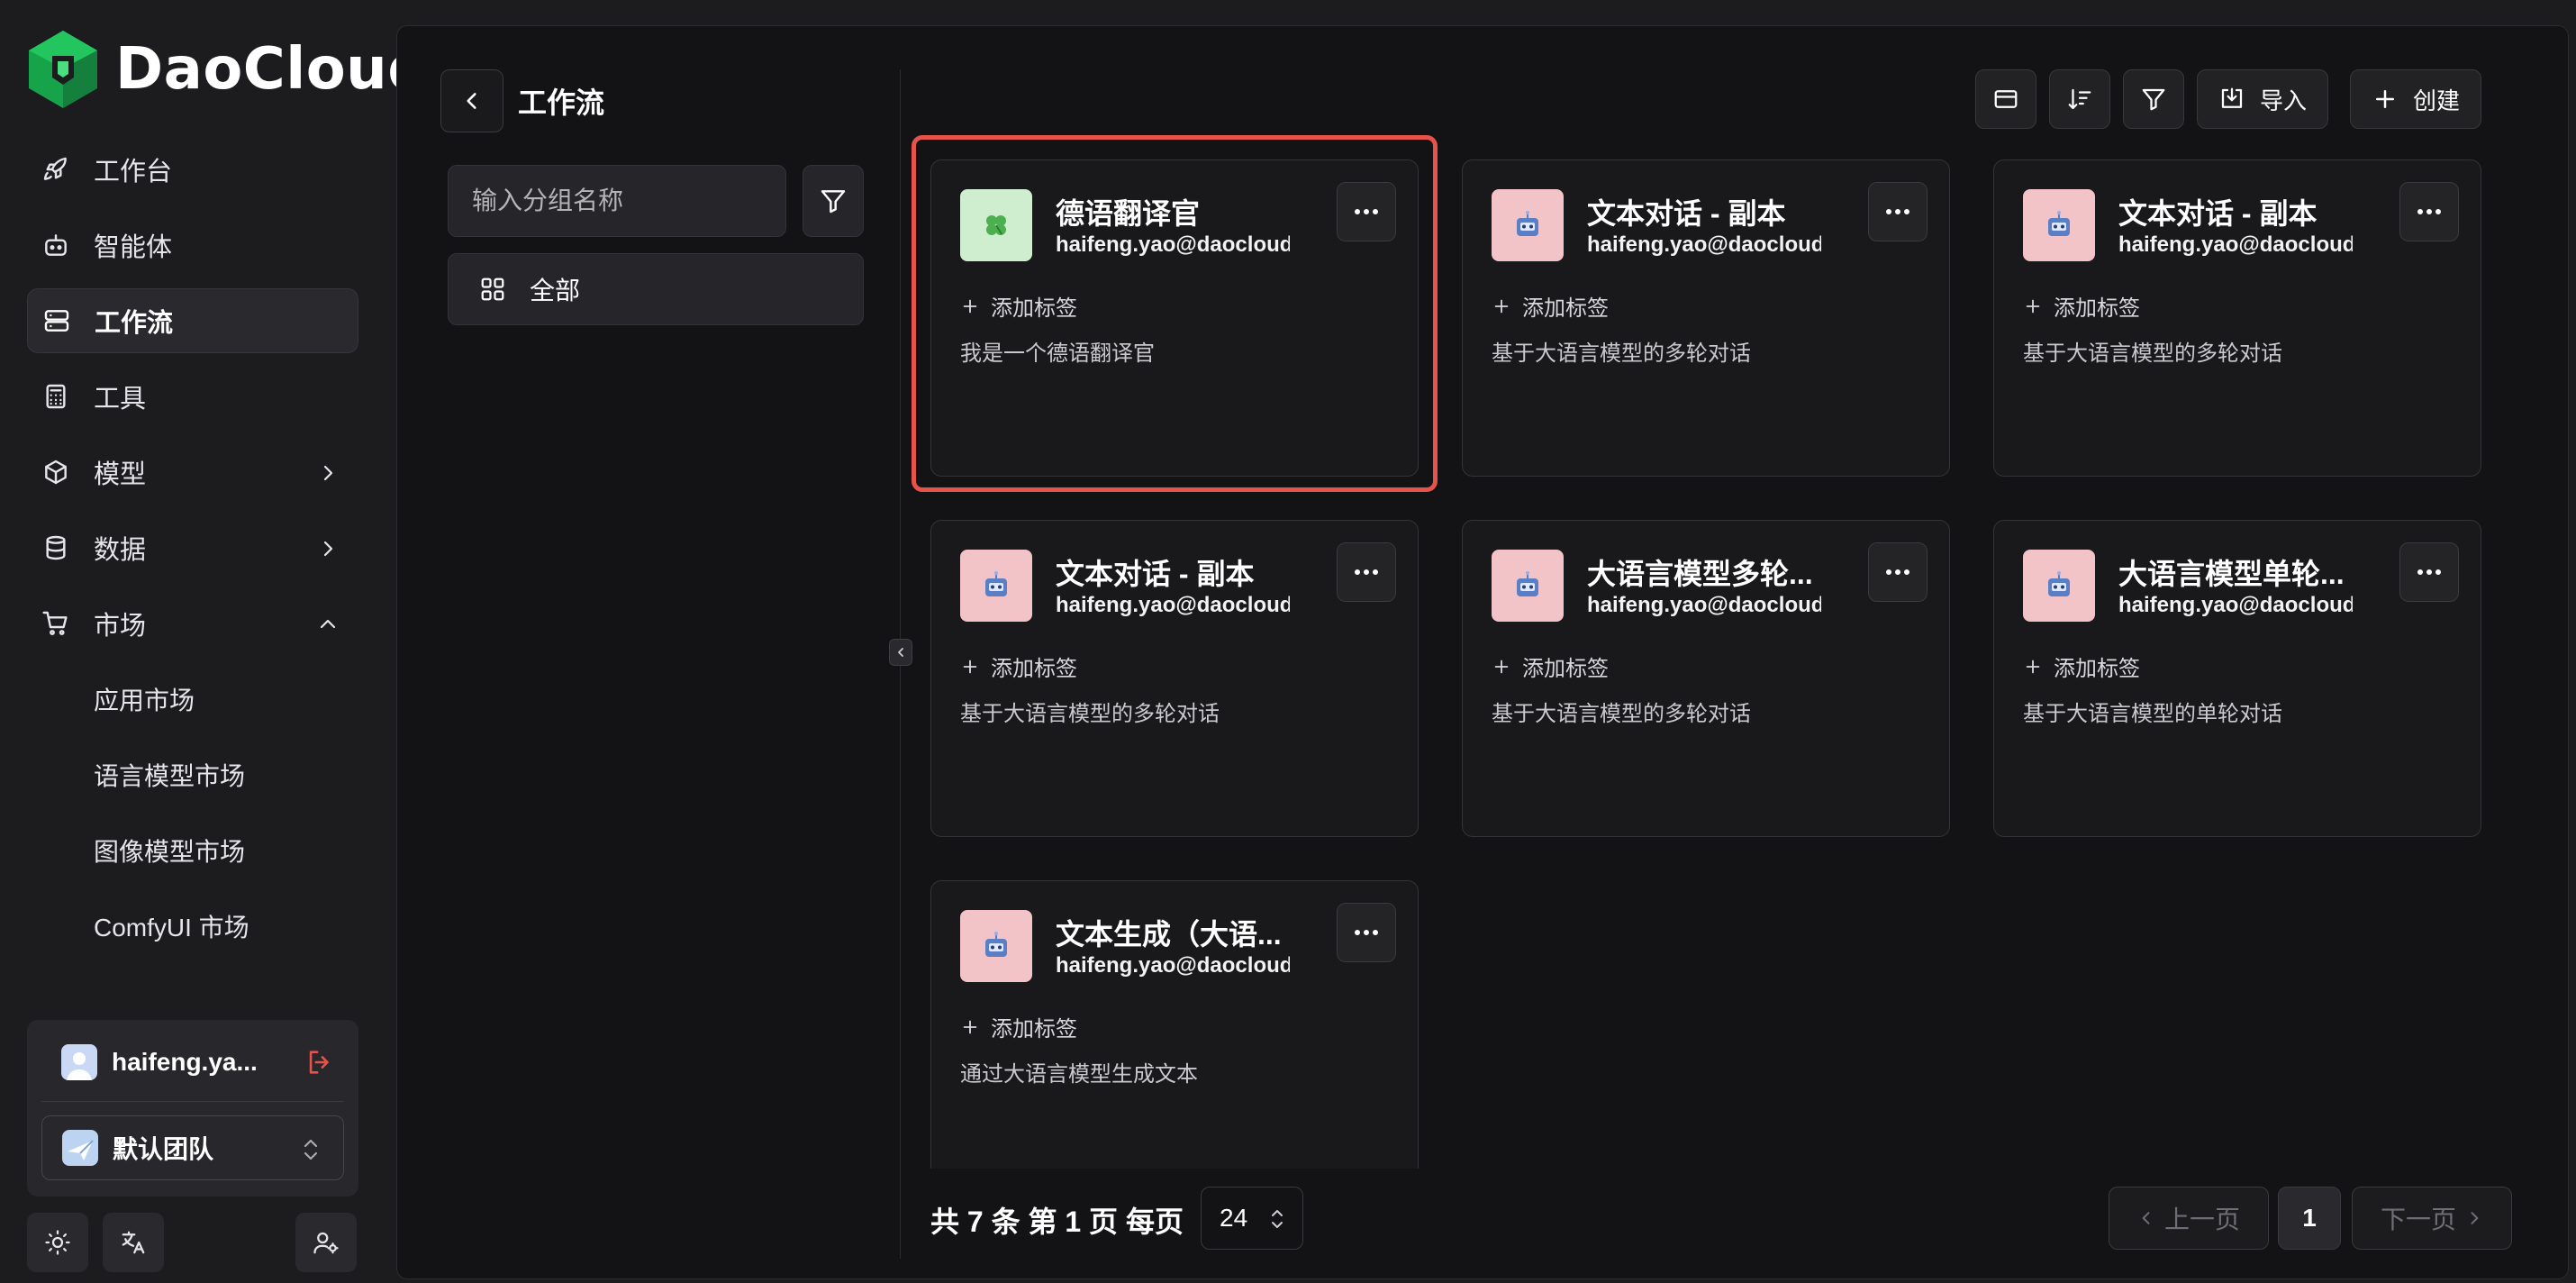  What do you see at coordinates (326, 1242) in the screenshot?
I see `user-settings-button` at bounding box center [326, 1242].